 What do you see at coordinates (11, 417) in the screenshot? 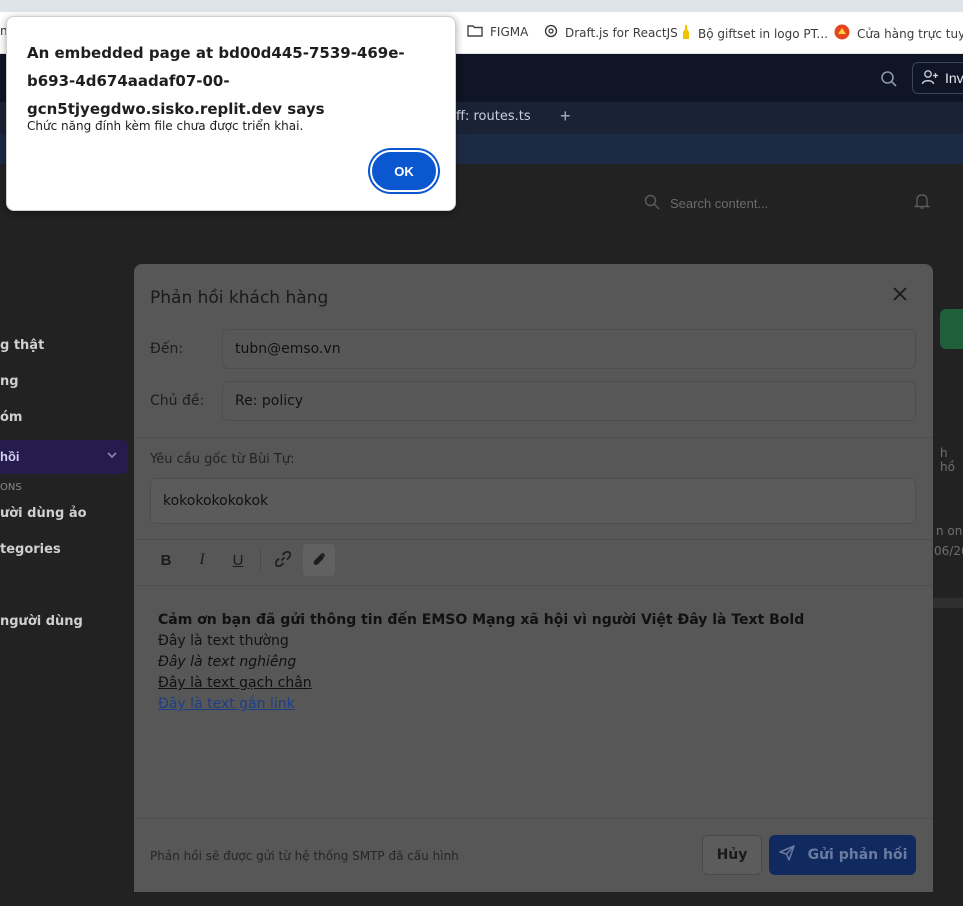
I see `sidebar-item-3: óm` at bounding box center [11, 417].